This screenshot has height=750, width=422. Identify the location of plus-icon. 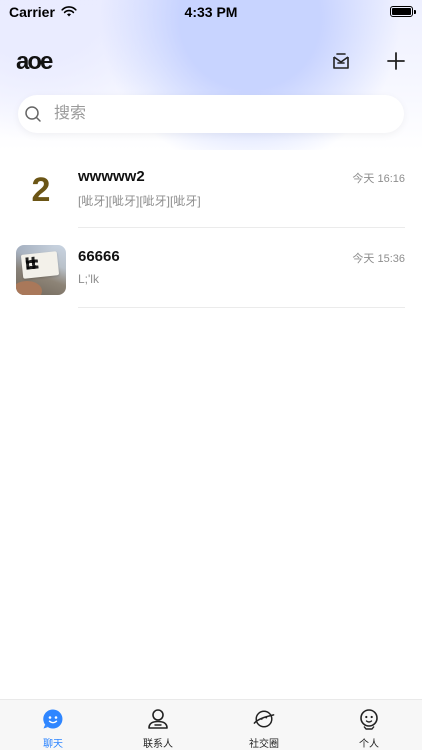
(396, 61).